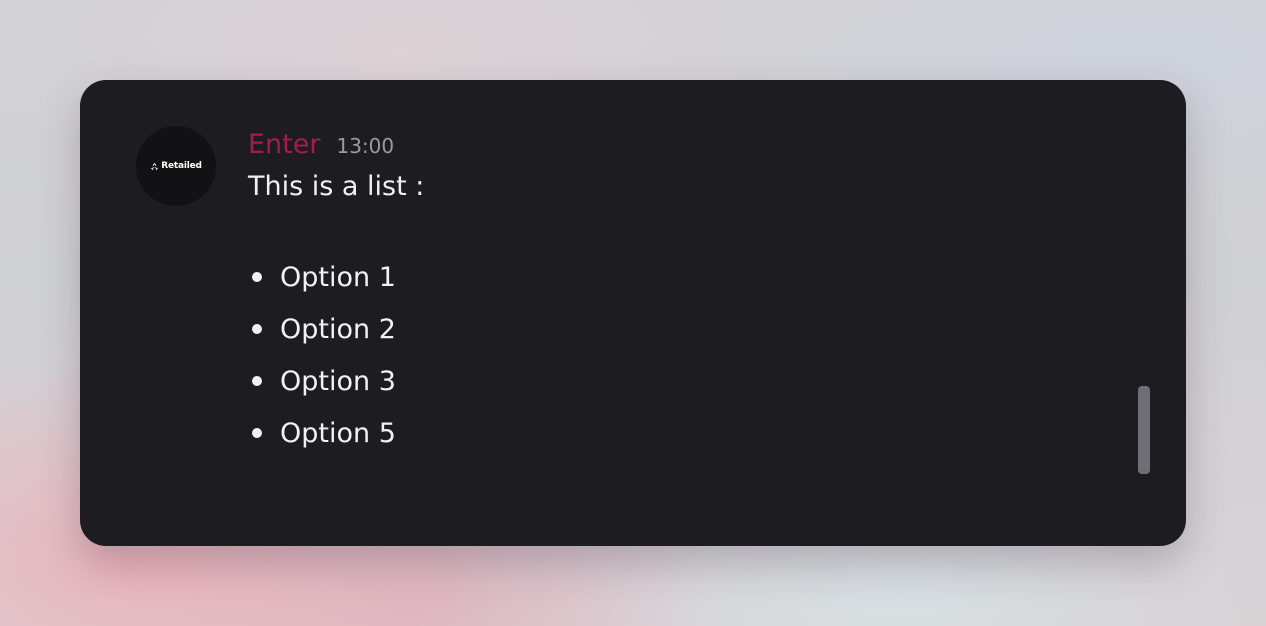  What do you see at coordinates (181, 166) in the screenshot?
I see `logo-text: Retailed` at bounding box center [181, 166].